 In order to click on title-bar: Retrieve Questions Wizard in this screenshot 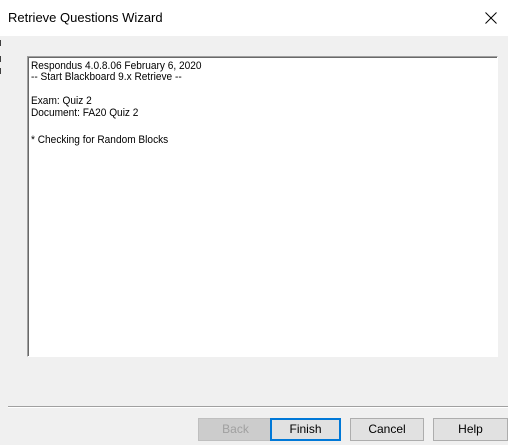, I will do `click(254, 18)`.